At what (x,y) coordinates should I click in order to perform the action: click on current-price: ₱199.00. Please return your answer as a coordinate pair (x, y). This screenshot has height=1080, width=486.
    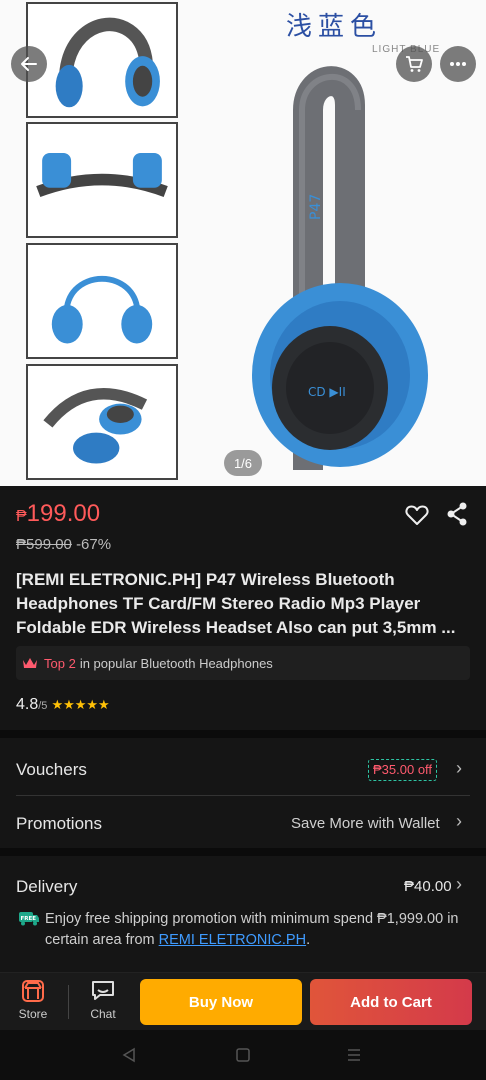
    Looking at the image, I should click on (58, 514).